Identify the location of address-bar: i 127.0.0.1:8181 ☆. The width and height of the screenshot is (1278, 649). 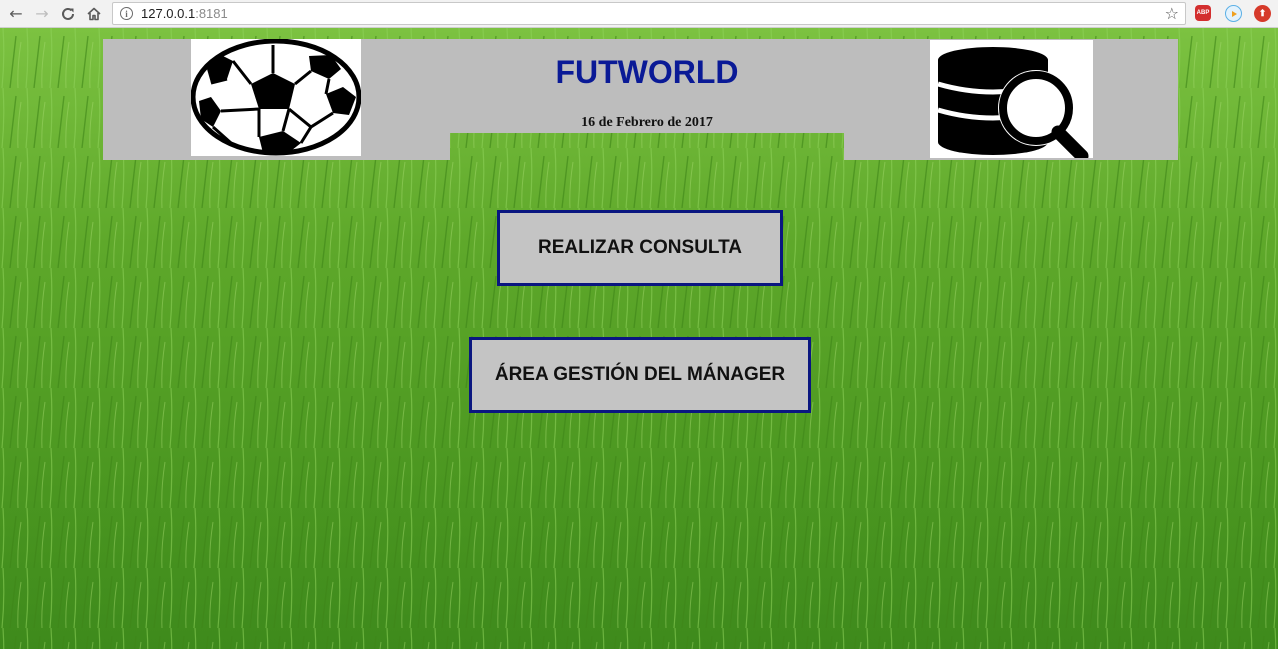
(649, 13).